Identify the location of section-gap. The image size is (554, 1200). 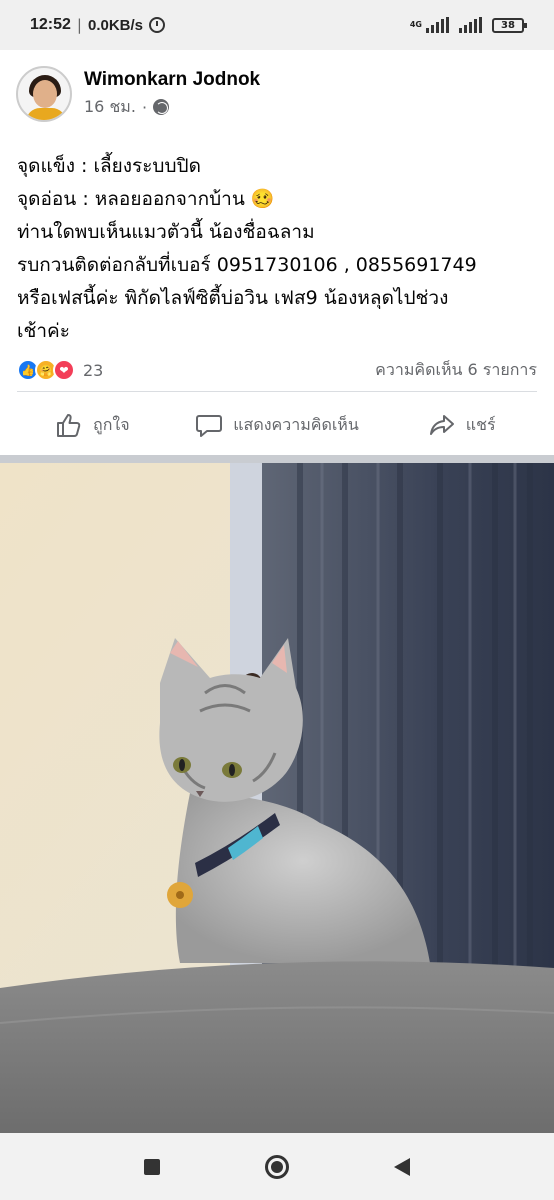
(277, 459).